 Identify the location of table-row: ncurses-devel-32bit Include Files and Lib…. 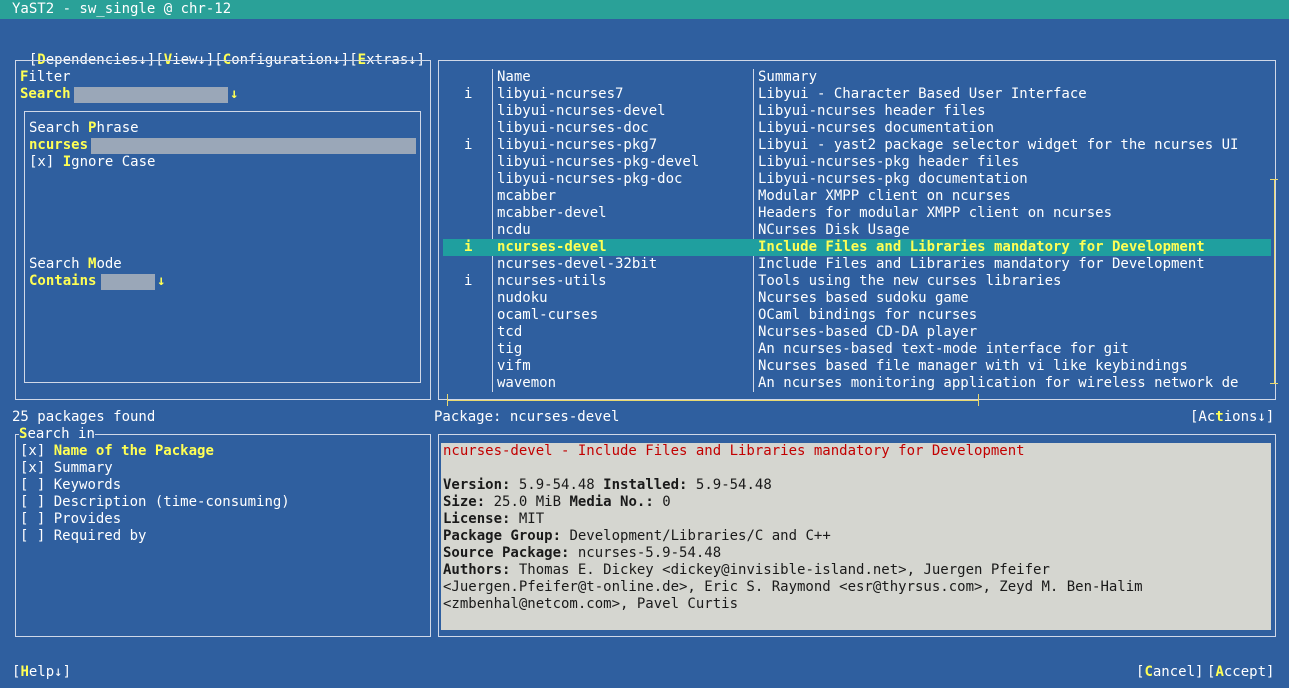
(857, 264).